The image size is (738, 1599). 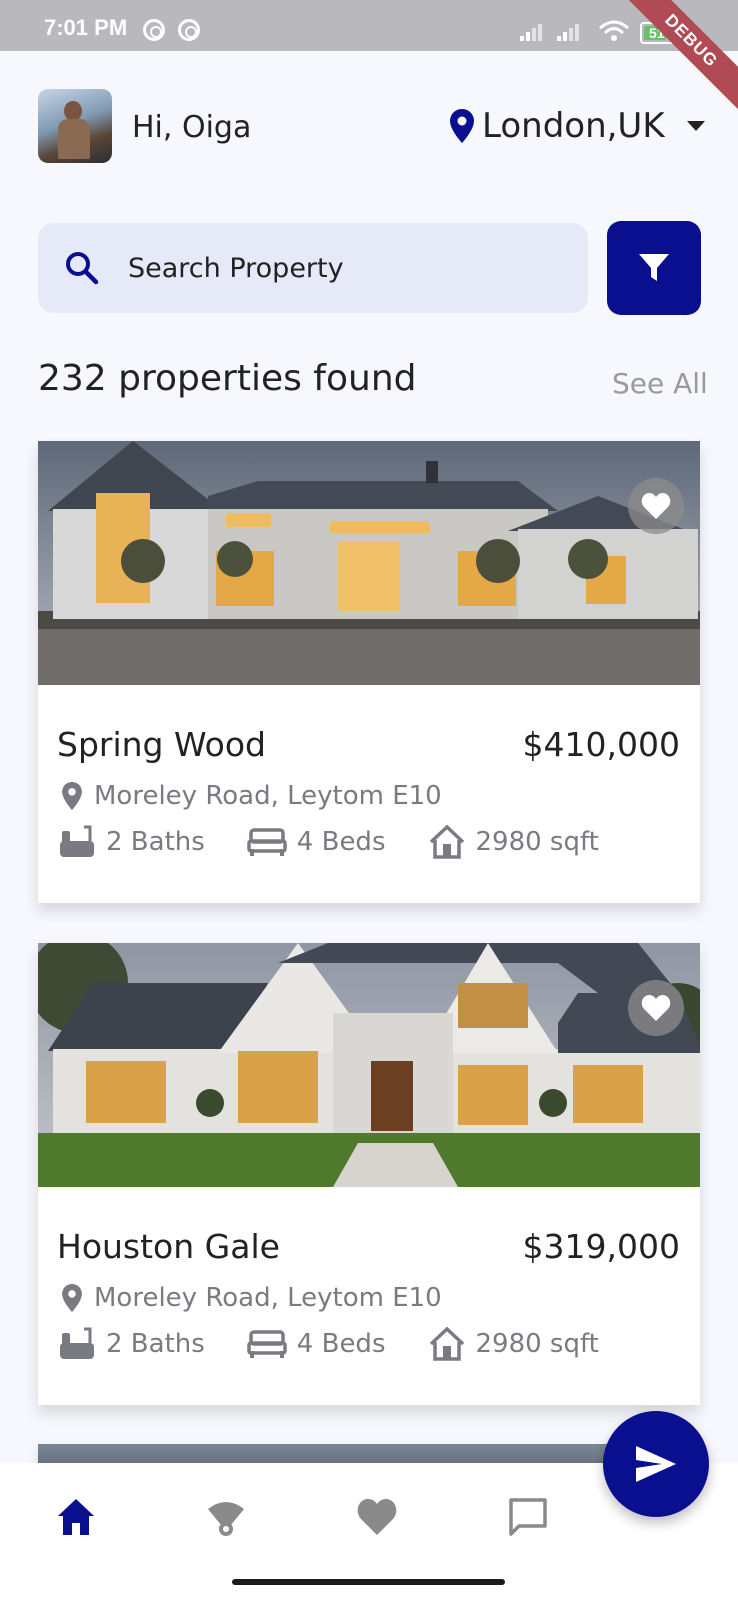 I want to click on filter-icon, so click(x=654, y=267).